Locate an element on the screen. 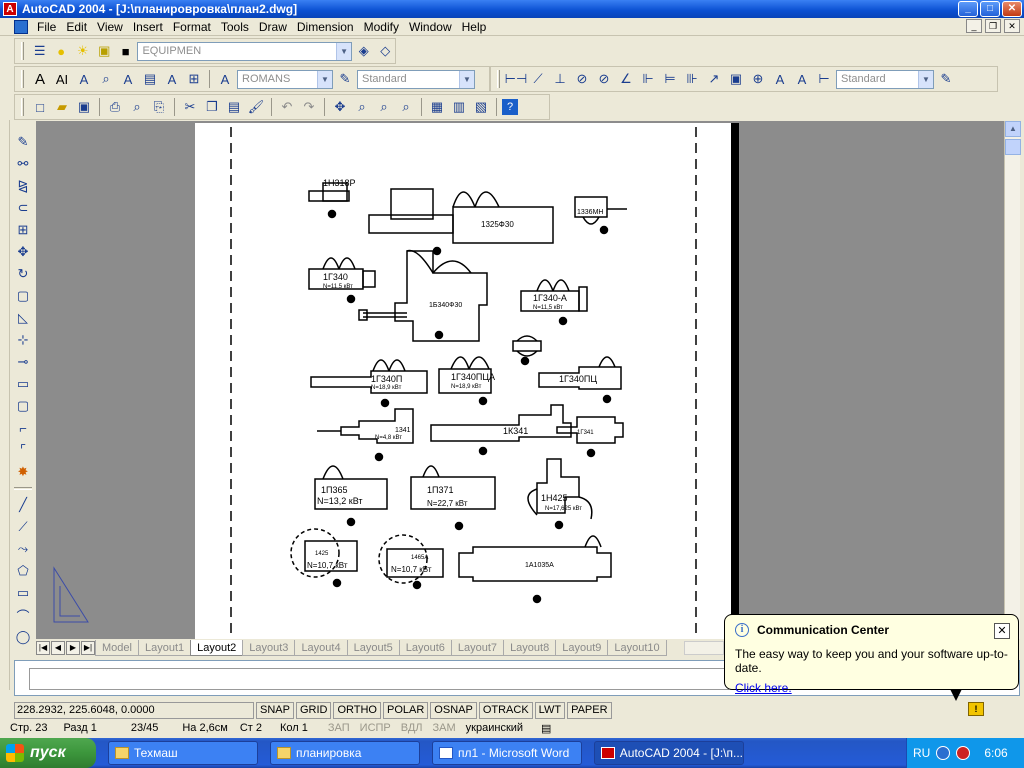 The width and height of the screenshot is (1024, 768). publish-icon: ⎘ is located at coordinates (159, 107).